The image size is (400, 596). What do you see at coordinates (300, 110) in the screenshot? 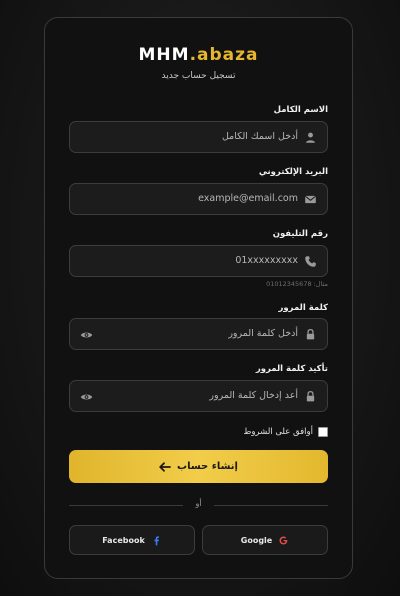
I see `fullname-label: الاسم الكامل` at bounding box center [300, 110].